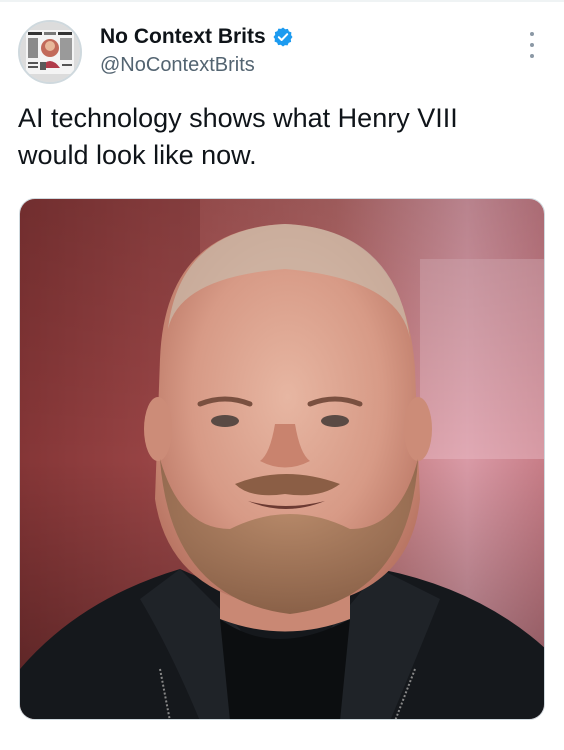  I want to click on avatar-image, so click(50, 52).